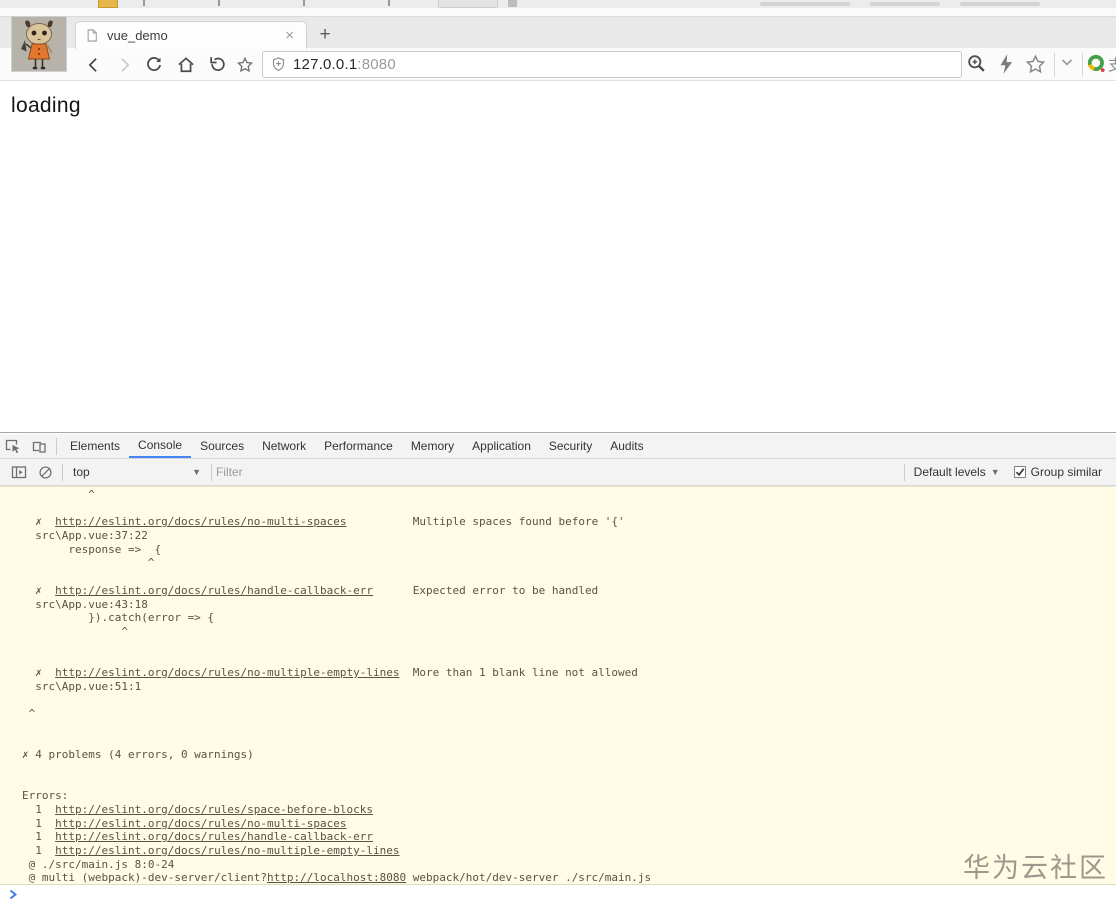 The width and height of the screenshot is (1116, 904). What do you see at coordinates (191, 35) in the screenshot?
I see `browser-tab-vue-demo: vue_demo ×` at bounding box center [191, 35].